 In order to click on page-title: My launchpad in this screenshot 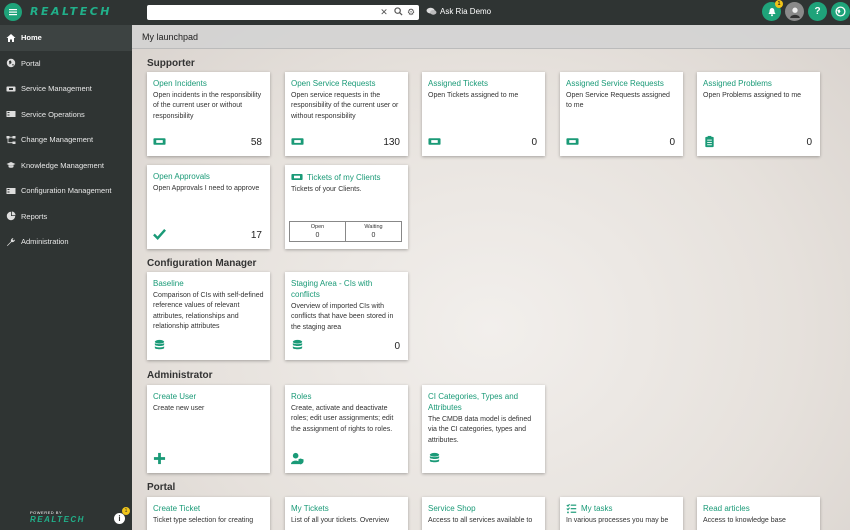, I will do `click(170, 37)`.